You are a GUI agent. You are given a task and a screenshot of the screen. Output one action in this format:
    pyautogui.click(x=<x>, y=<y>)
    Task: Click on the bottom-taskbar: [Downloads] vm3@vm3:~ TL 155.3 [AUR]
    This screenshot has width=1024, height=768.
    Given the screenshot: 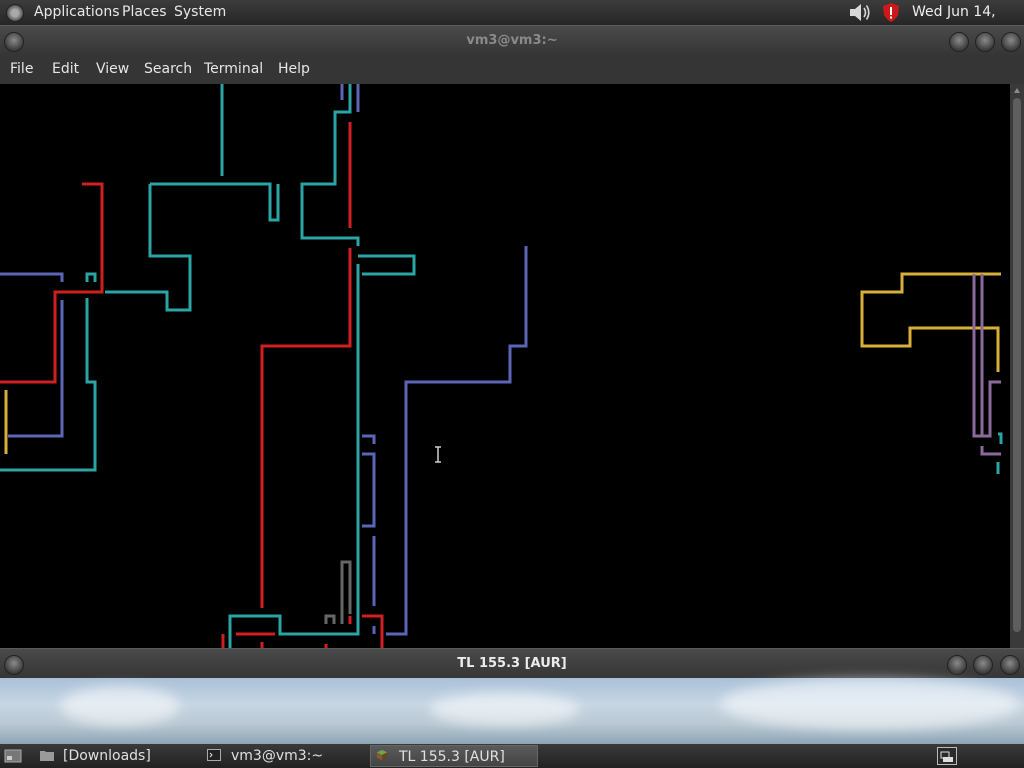 What is the action you would take?
    pyautogui.click(x=512, y=756)
    